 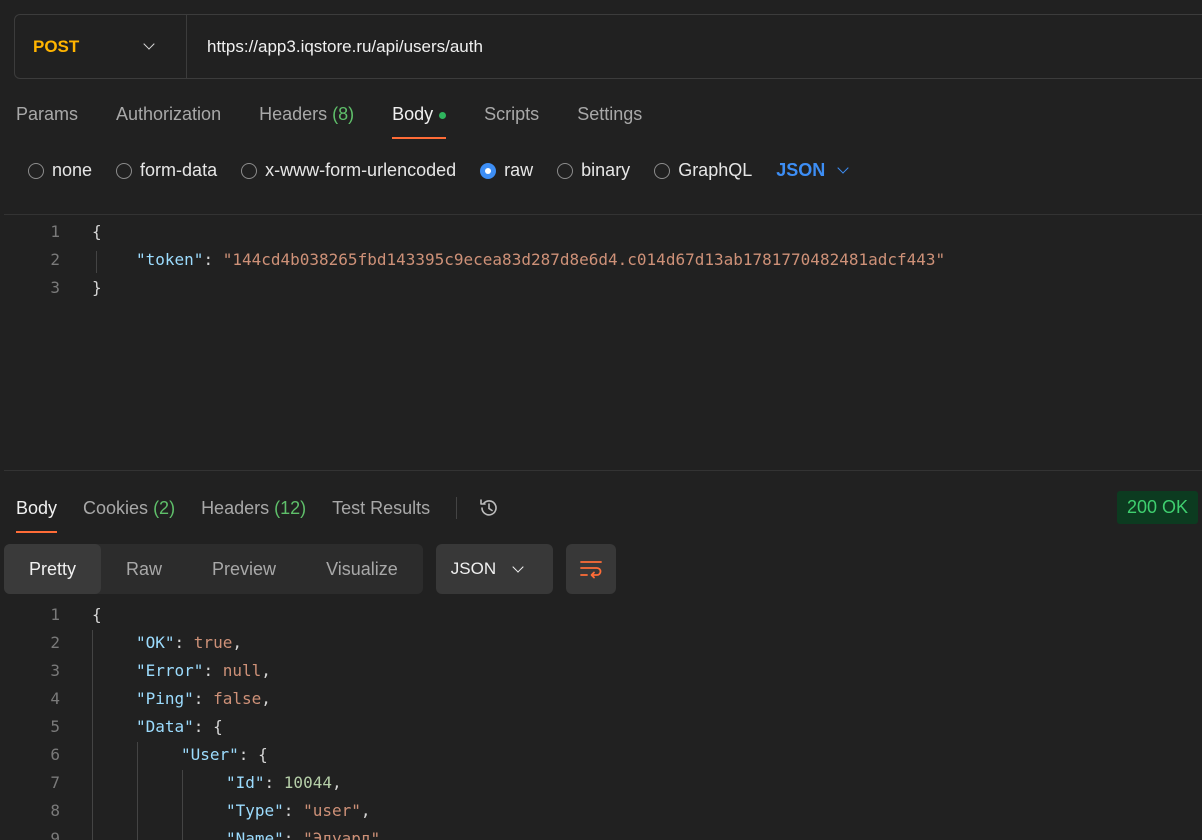 I want to click on tab-body: Body, so click(x=419, y=121).